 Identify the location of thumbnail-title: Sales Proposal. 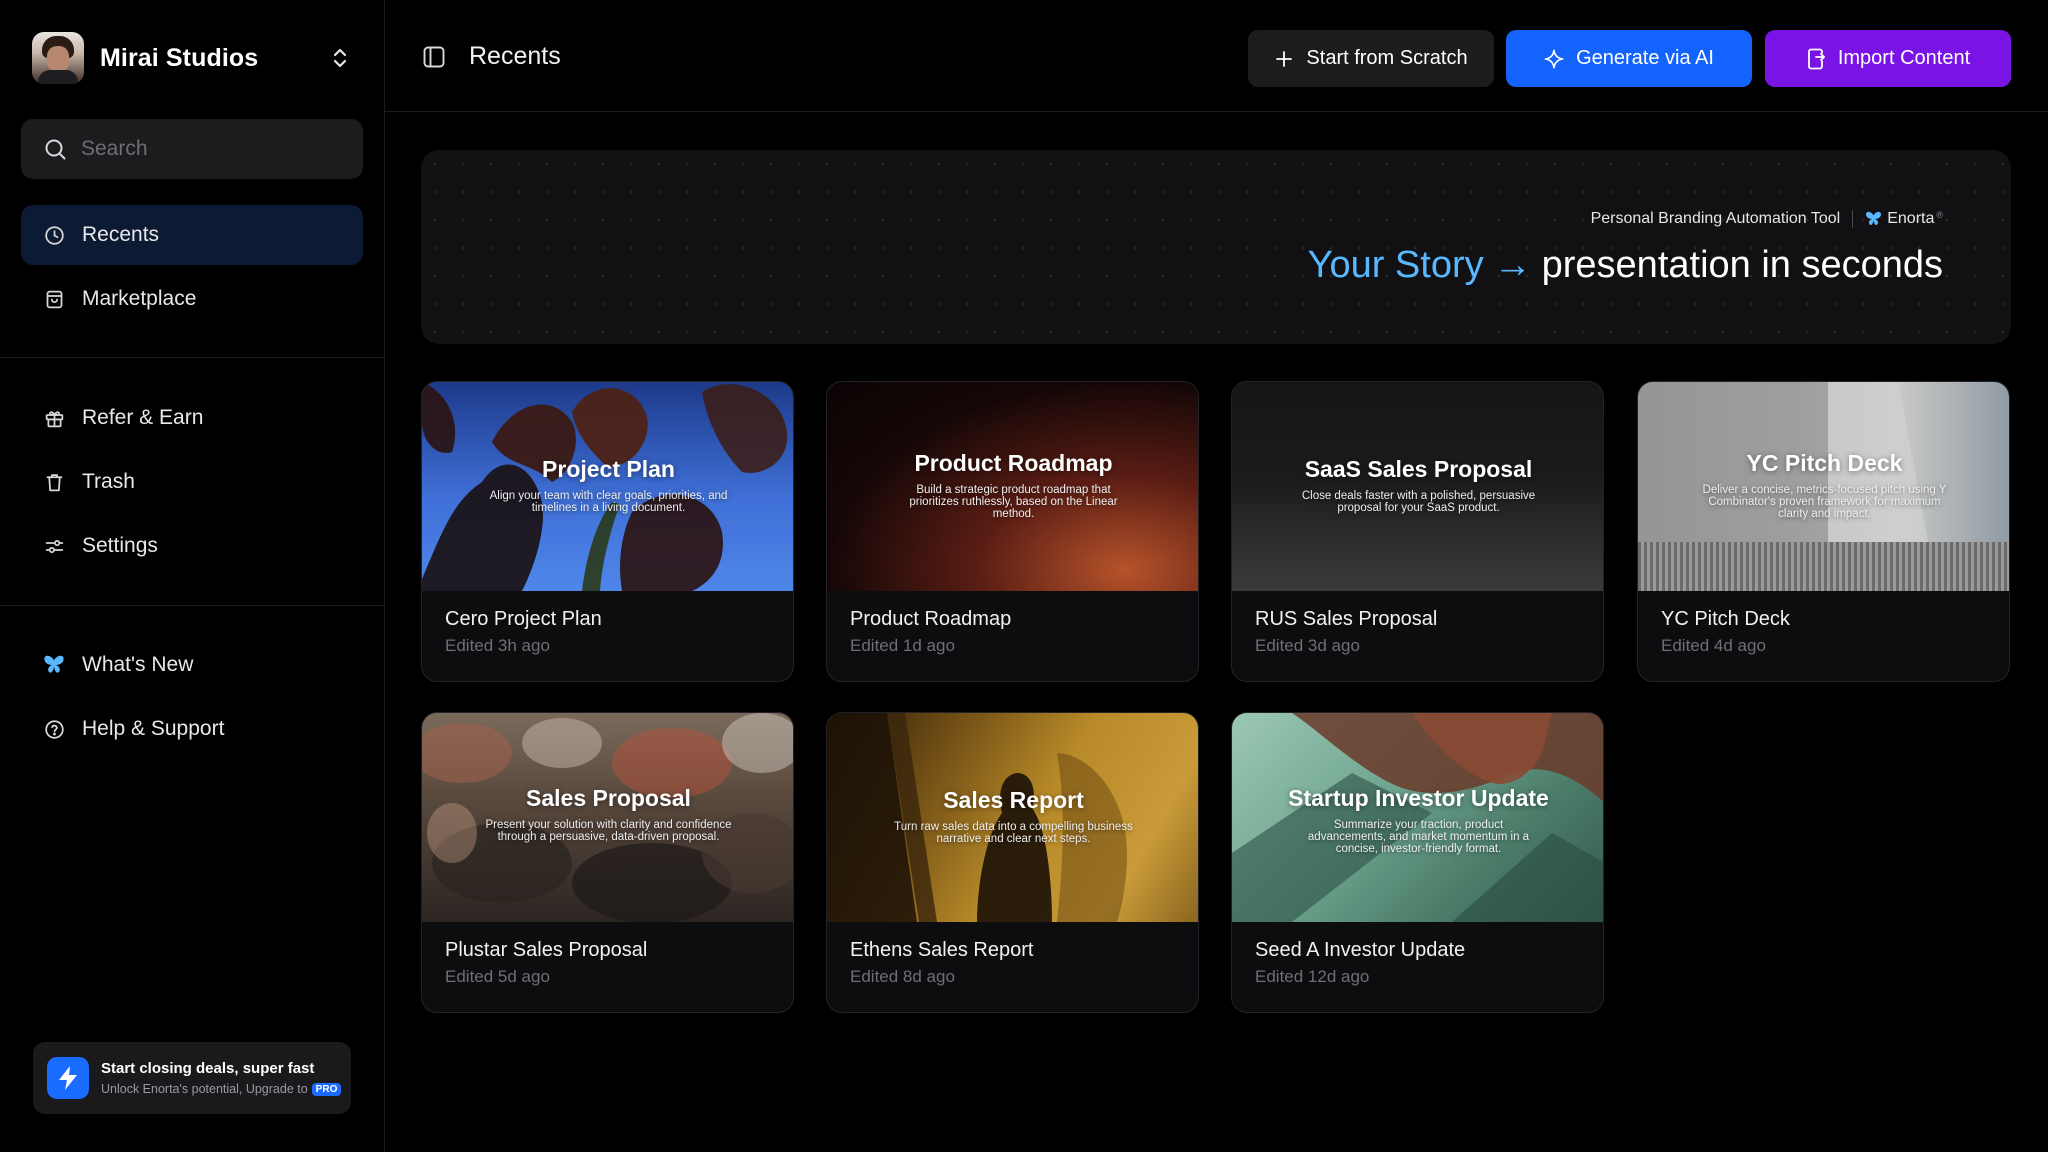
(608, 798).